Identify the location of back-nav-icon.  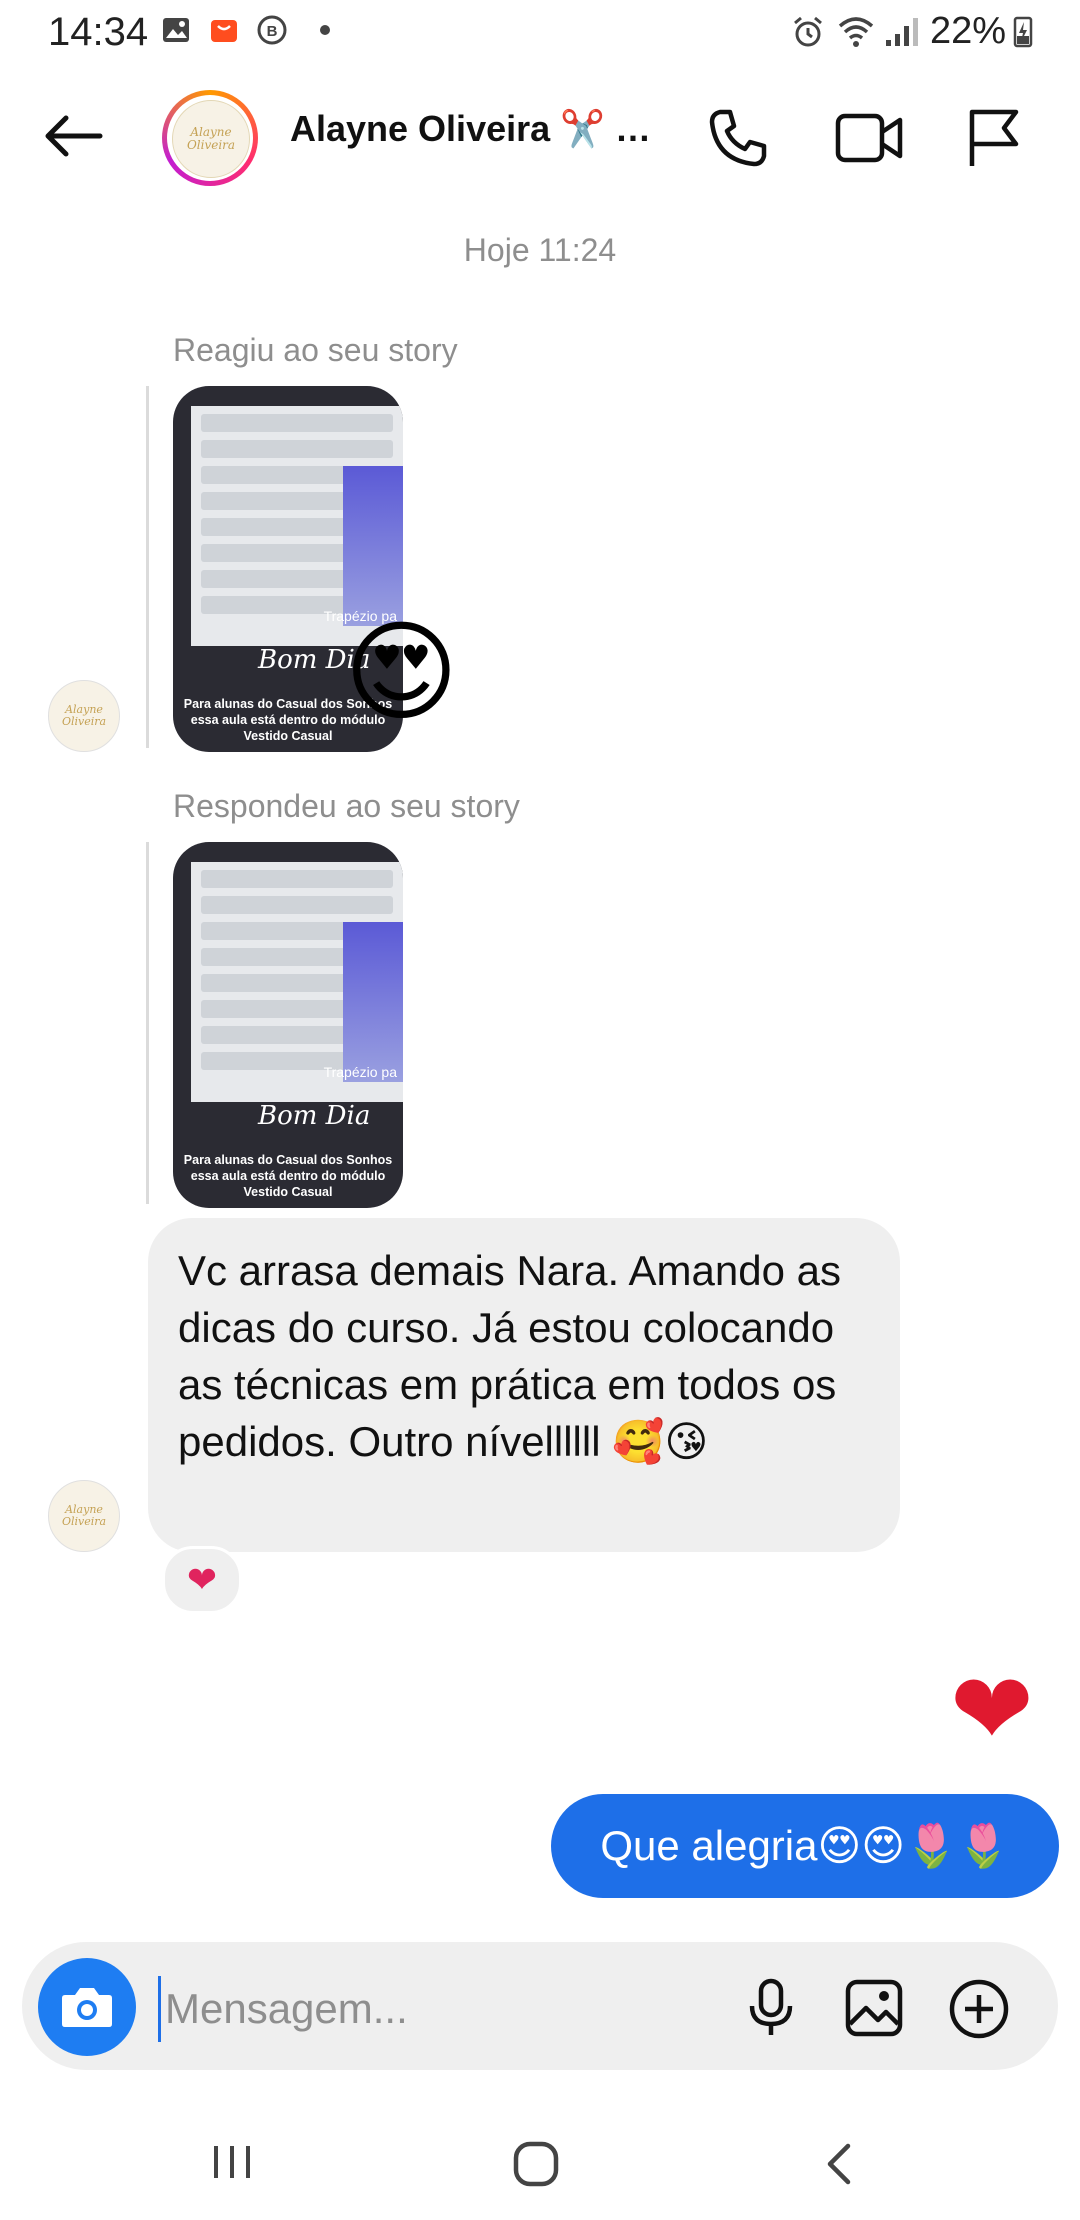
(839, 2164).